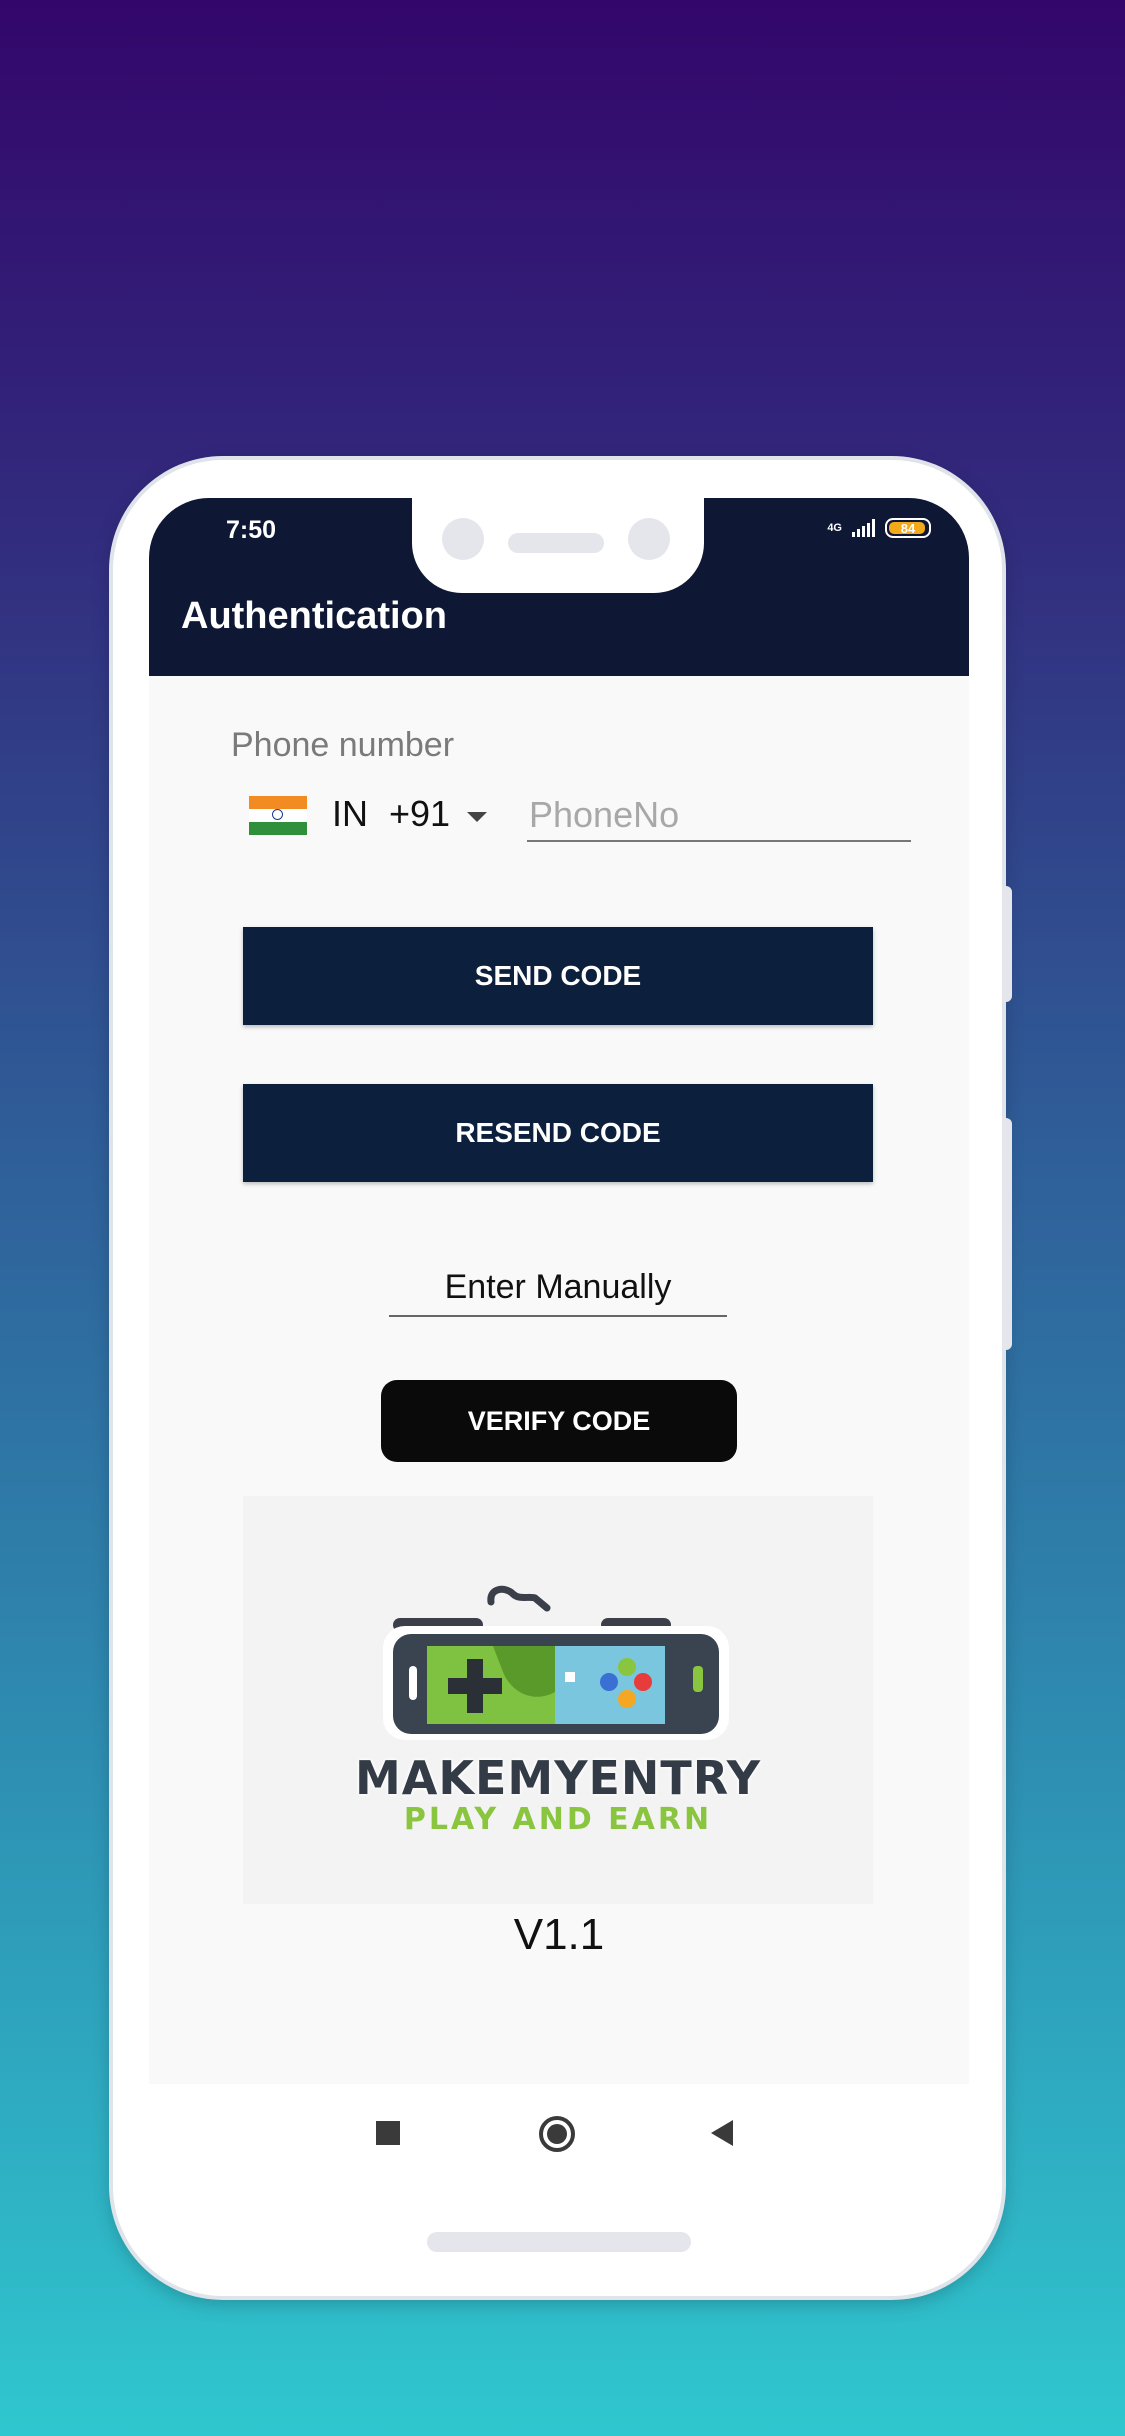 This screenshot has width=1125, height=2436. I want to click on india-flag-icon, so click(278, 815).